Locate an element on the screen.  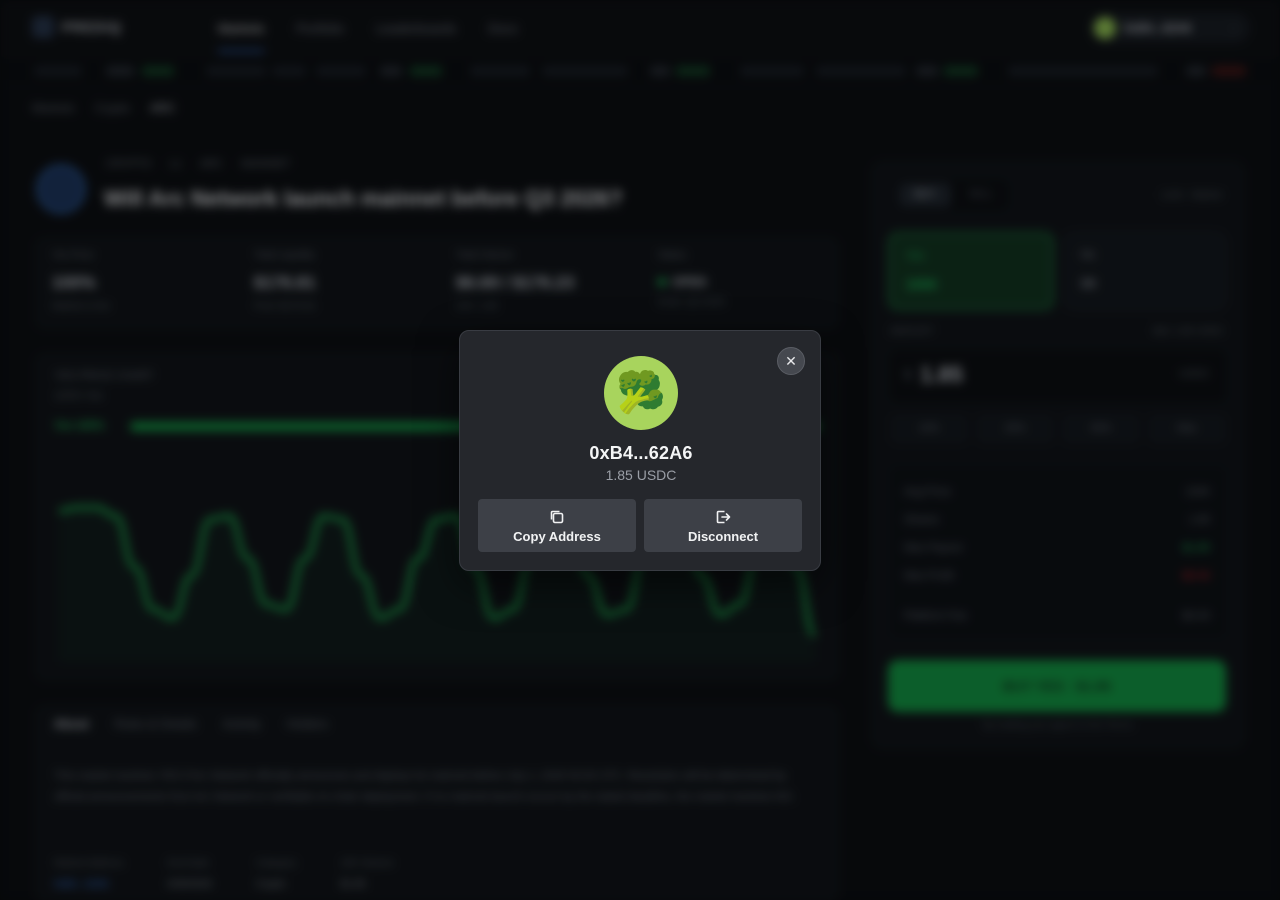
broccoli-icon: 🥦 is located at coordinates (641, 393).